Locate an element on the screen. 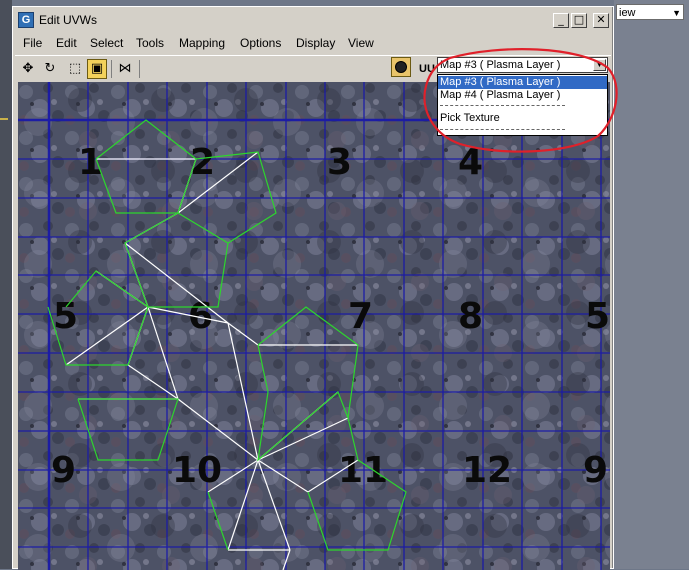 This screenshot has height=570, width=689. background-window-right: iew ▼ is located at coordinates (651, 284).